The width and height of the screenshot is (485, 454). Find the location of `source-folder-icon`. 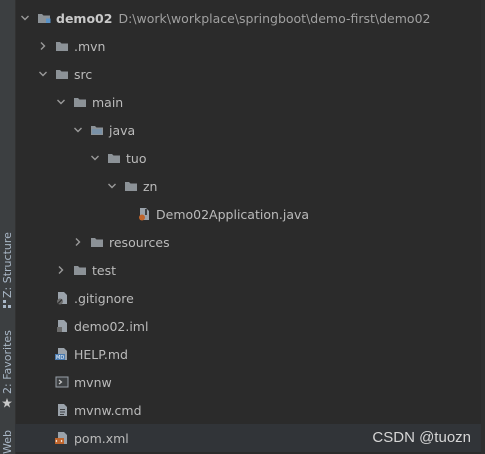

source-folder-icon is located at coordinates (97, 130).